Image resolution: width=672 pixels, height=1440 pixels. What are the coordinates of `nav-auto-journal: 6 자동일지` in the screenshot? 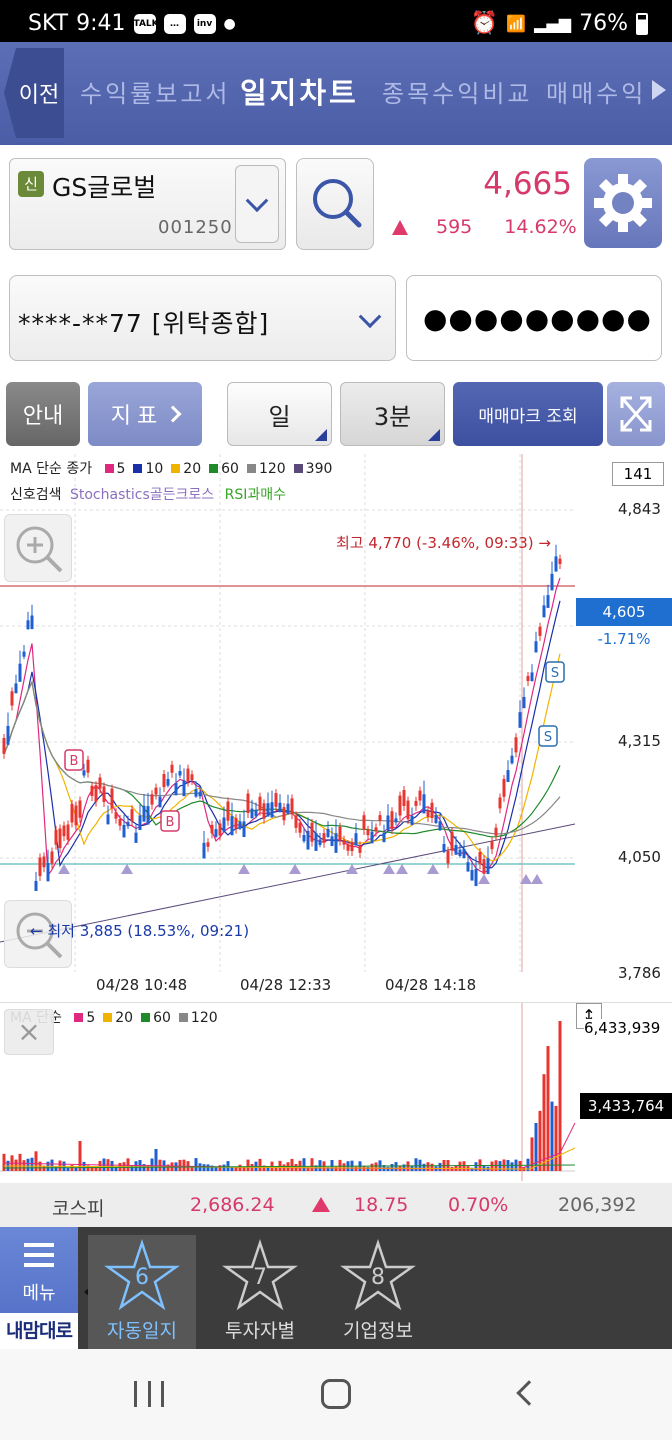 It's located at (142, 1292).